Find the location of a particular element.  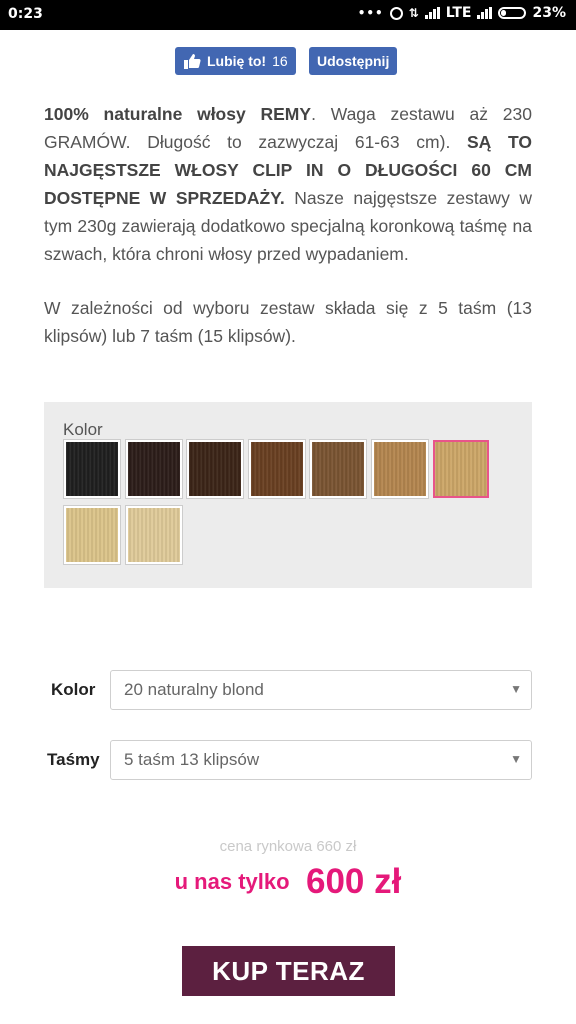

status-time: 0:23 is located at coordinates (25, 14).